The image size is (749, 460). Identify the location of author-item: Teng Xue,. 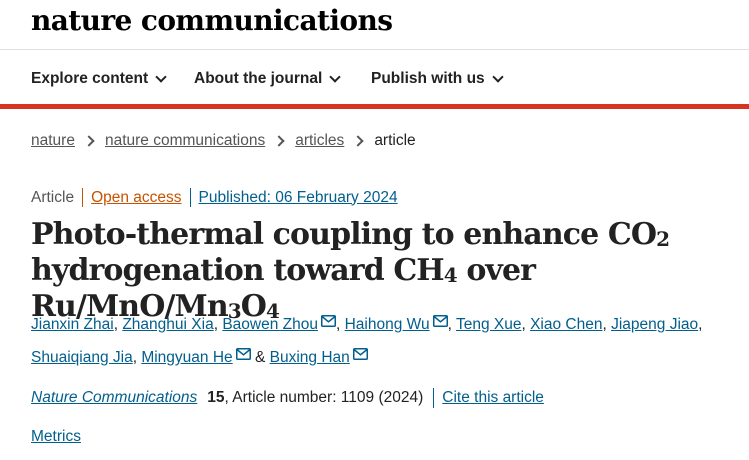
(491, 324).